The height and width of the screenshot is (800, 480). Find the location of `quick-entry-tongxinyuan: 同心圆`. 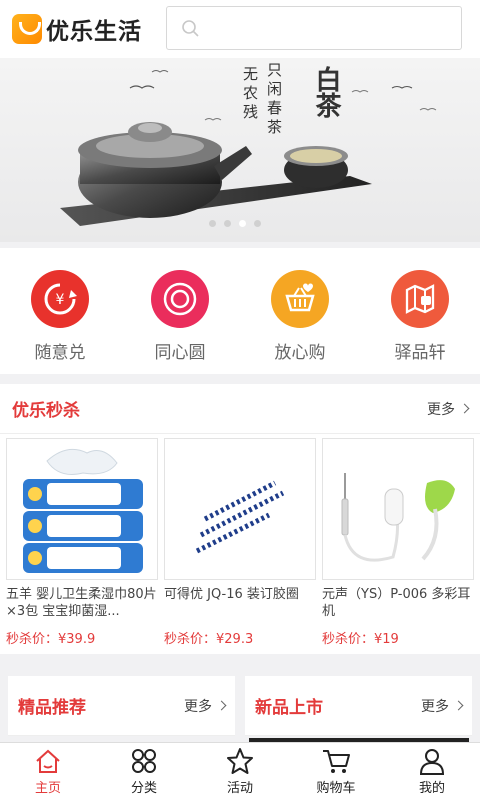

quick-entry-tongxinyuan: 同心圆 is located at coordinates (180, 311).